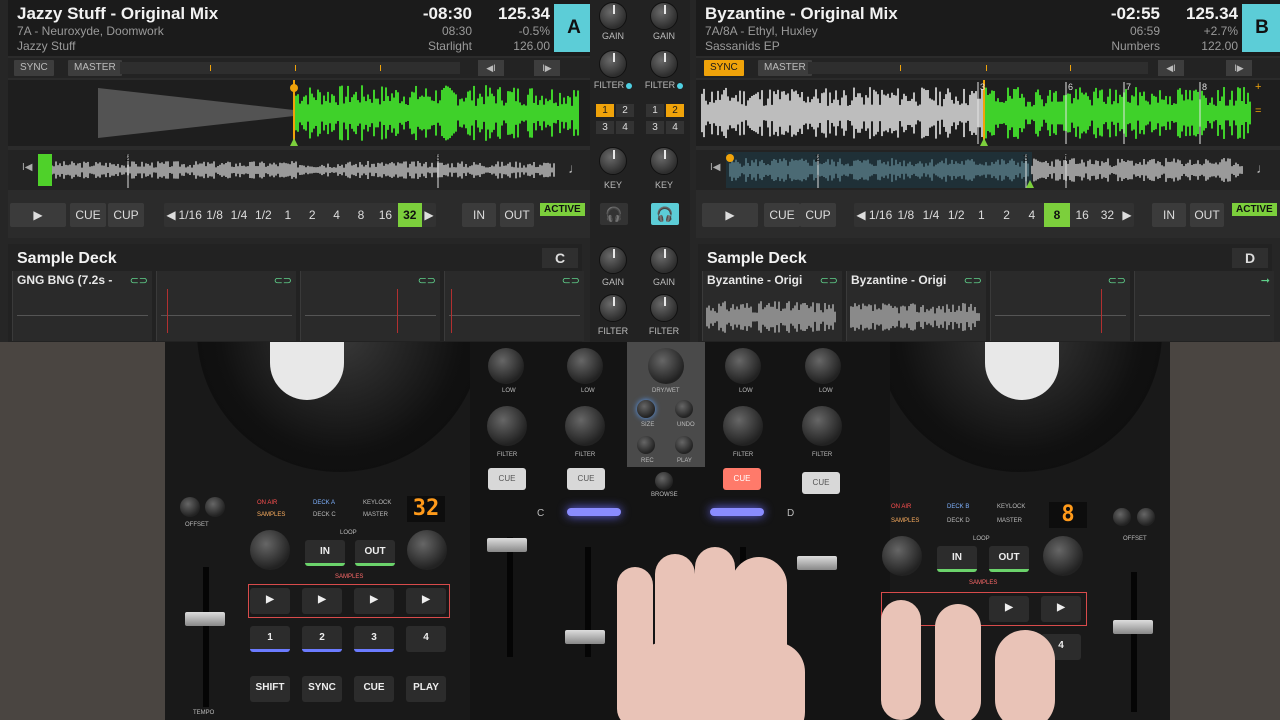 This screenshot has height=720, width=1280. Describe the element at coordinates (782, 215) in the screenshot. I see `deck-b-cue-button: CUE` at that location.